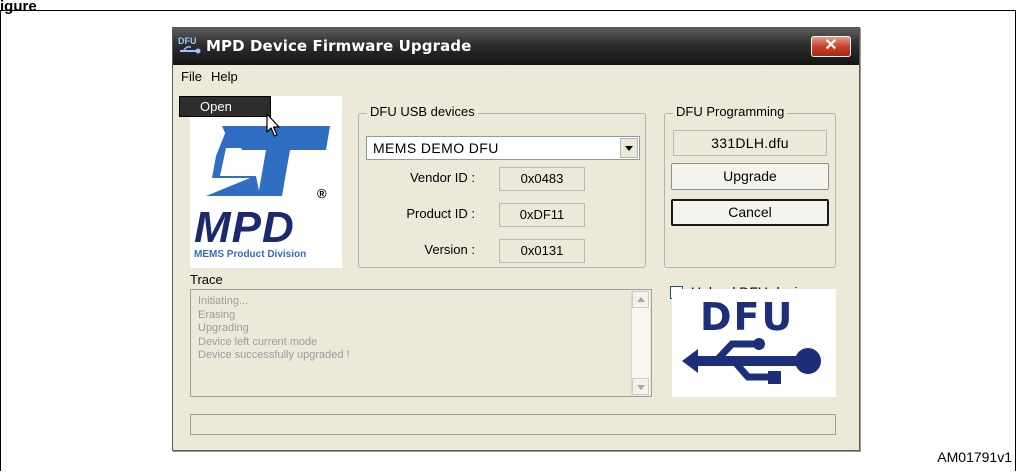 This screenshot has height=473, width=1018. What do you see at coordinates (322, 193) in the screenshot?
I see `registered-mark: ®` at bounding box center [322, 193].